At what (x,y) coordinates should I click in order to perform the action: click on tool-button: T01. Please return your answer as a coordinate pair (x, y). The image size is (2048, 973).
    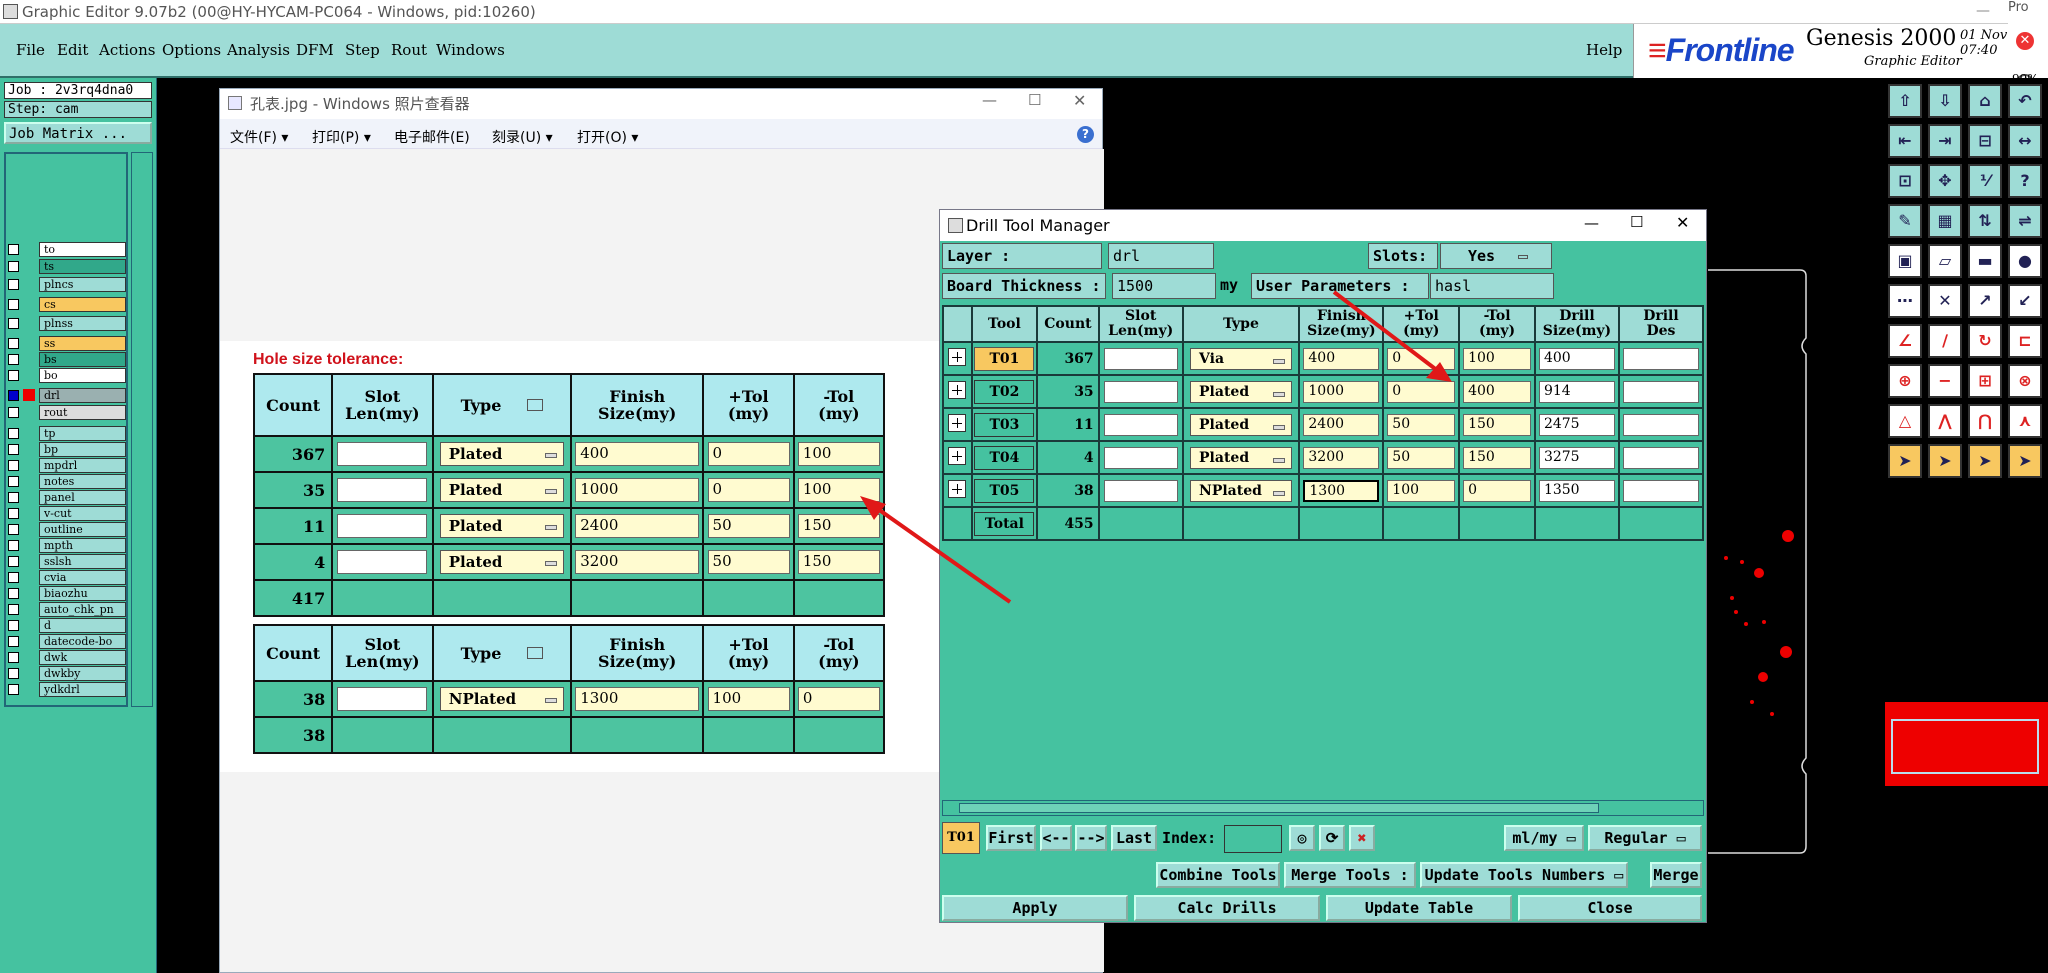
    Looking at the image, I should click on (1004, 358).